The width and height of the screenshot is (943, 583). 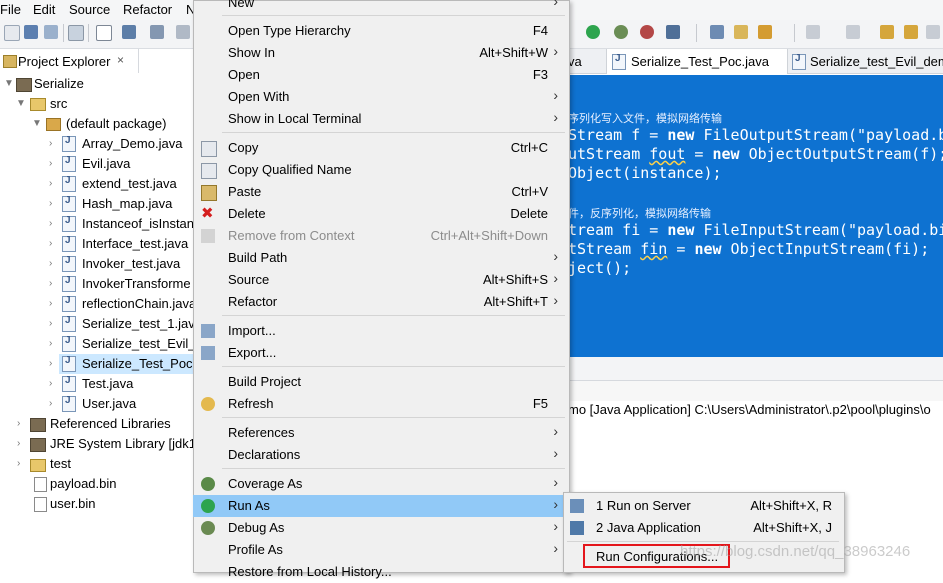 What do you see at coordinates (107, 384) in the screenshot?
I see `tree-item-file: Test.java` at bounding box center [107, 384].